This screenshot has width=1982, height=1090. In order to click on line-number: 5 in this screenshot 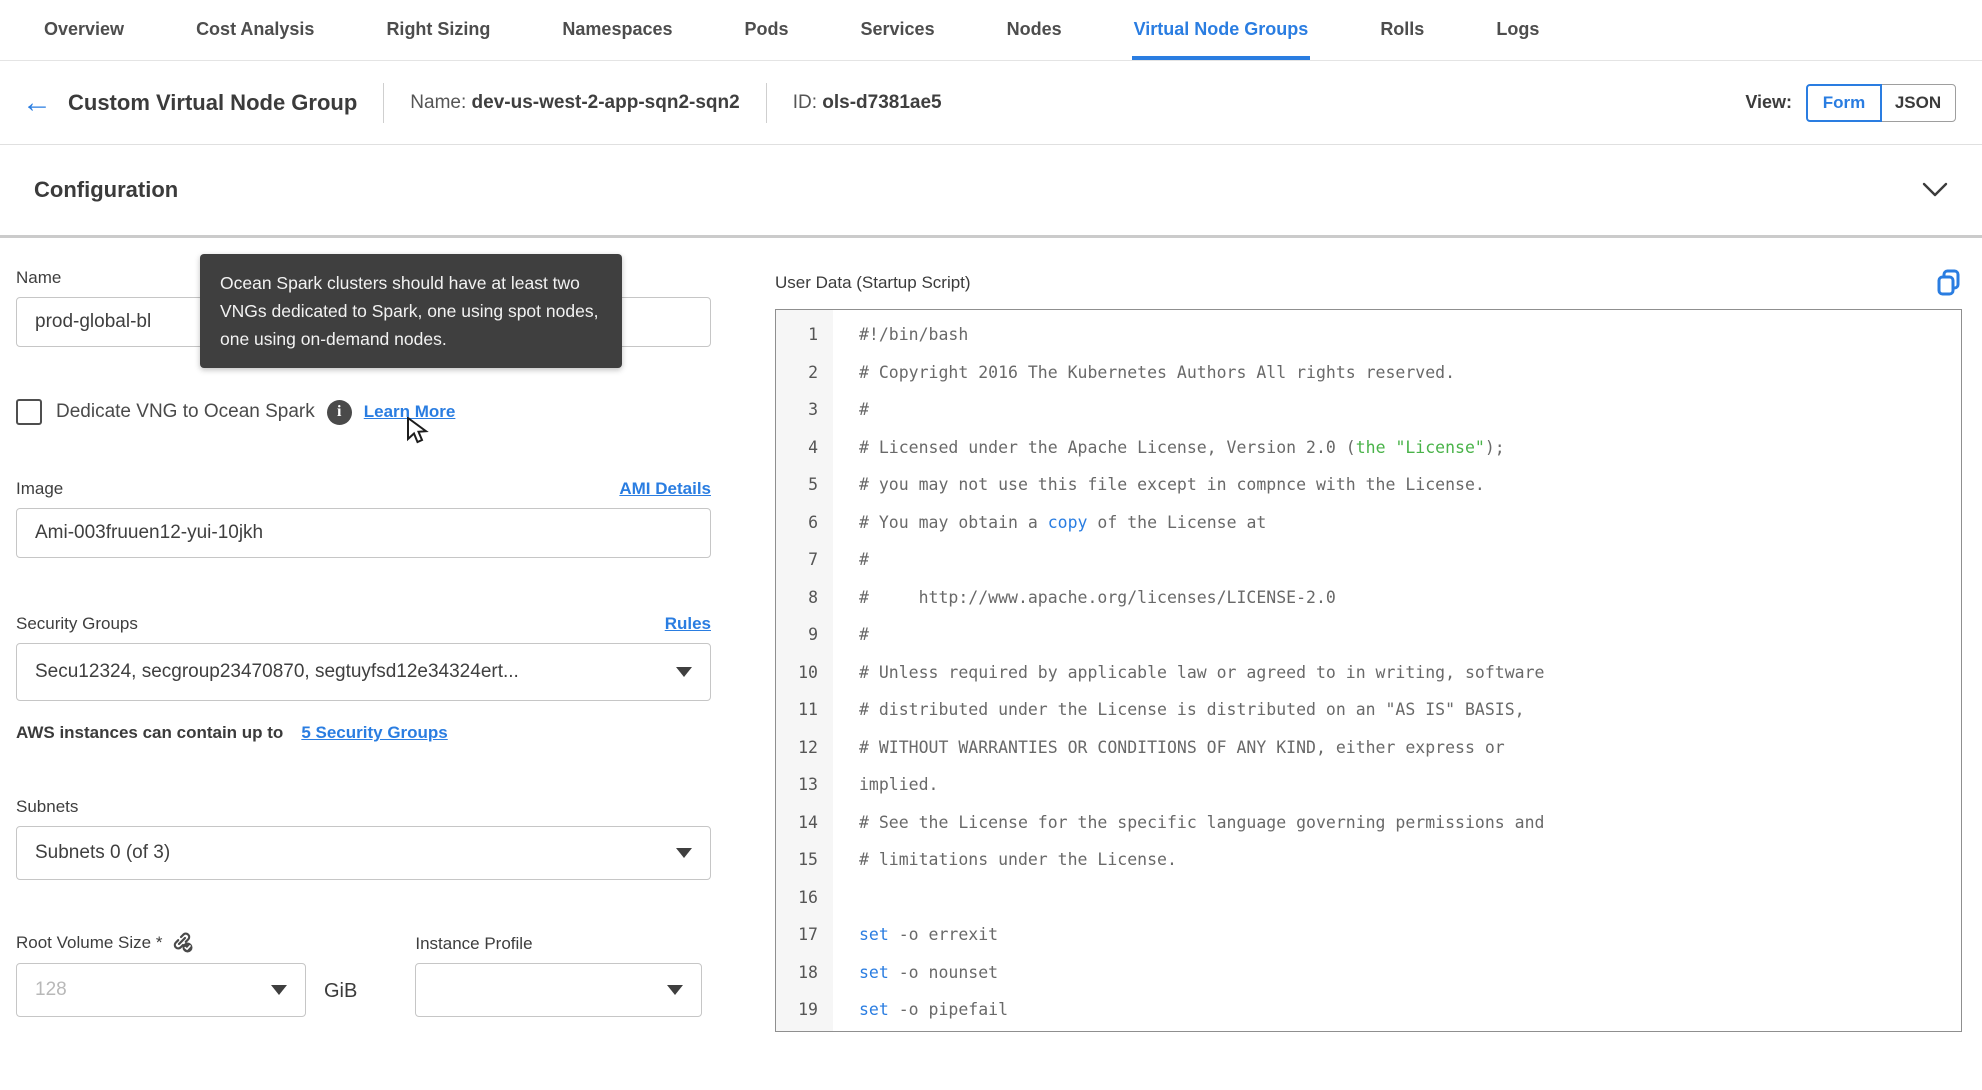, I will do `click(813, 484)`.